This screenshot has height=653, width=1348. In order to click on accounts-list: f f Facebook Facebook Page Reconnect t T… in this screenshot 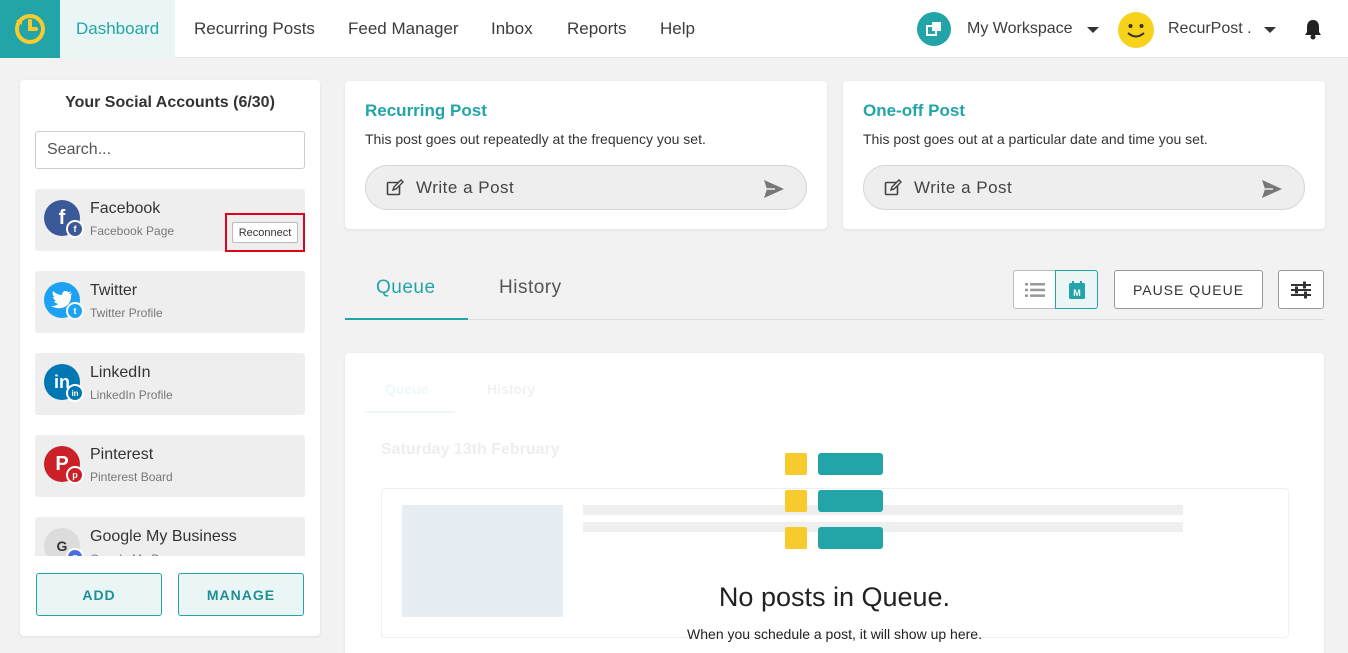, I will do `click(170, 372)`.